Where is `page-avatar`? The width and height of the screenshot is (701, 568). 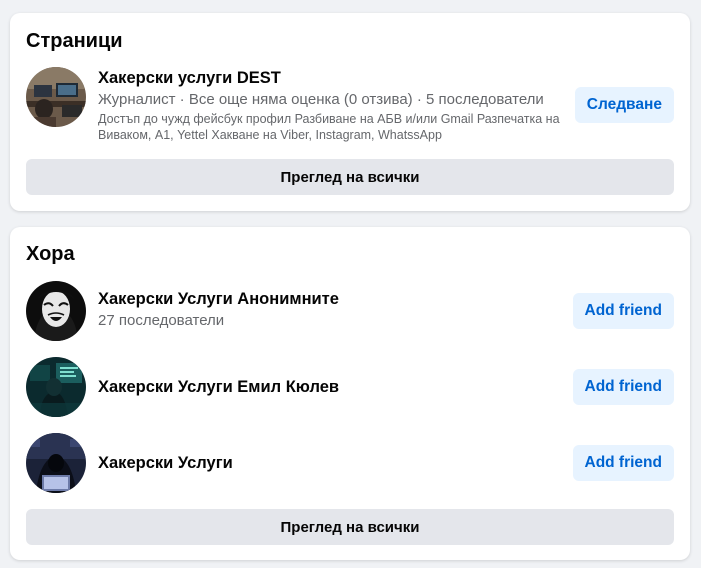 page-avatar is located at coordinates (56, 97).